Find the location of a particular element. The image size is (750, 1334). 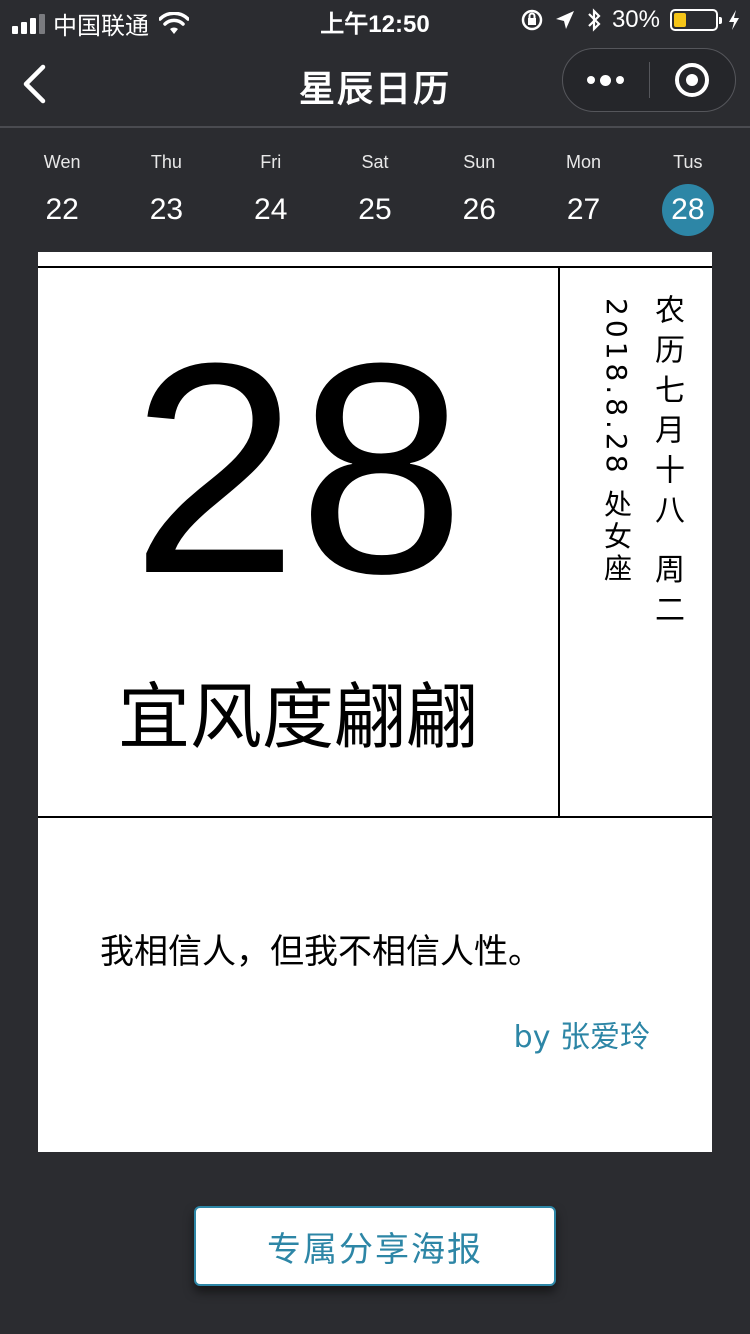

day-name: Wen is located at coordinates (62, 162).